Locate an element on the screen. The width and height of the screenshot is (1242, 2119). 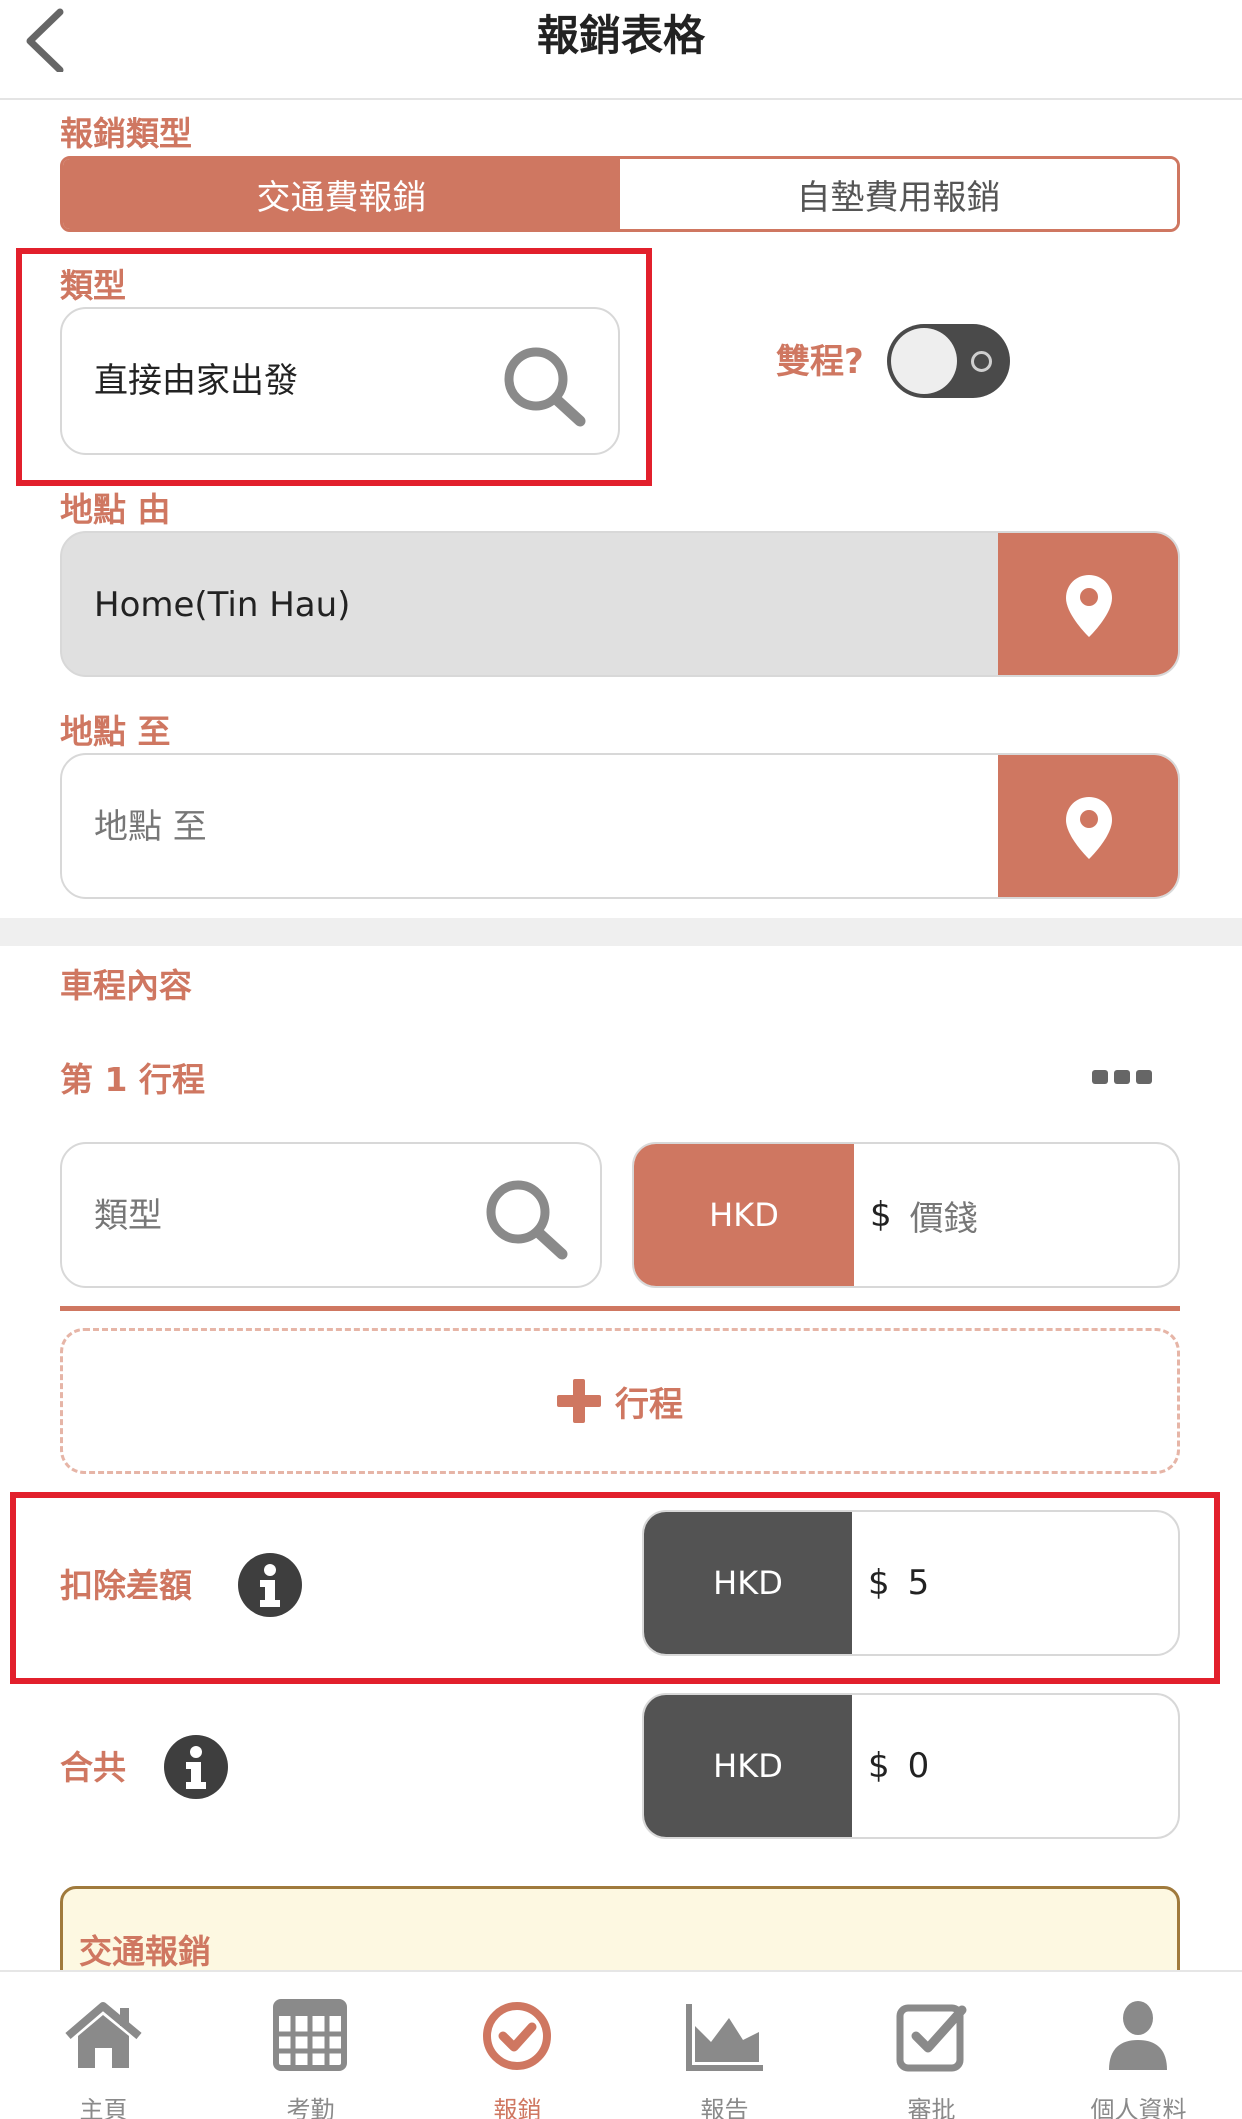
tab-label: 主頁 is located at coordinates (103, 2107).